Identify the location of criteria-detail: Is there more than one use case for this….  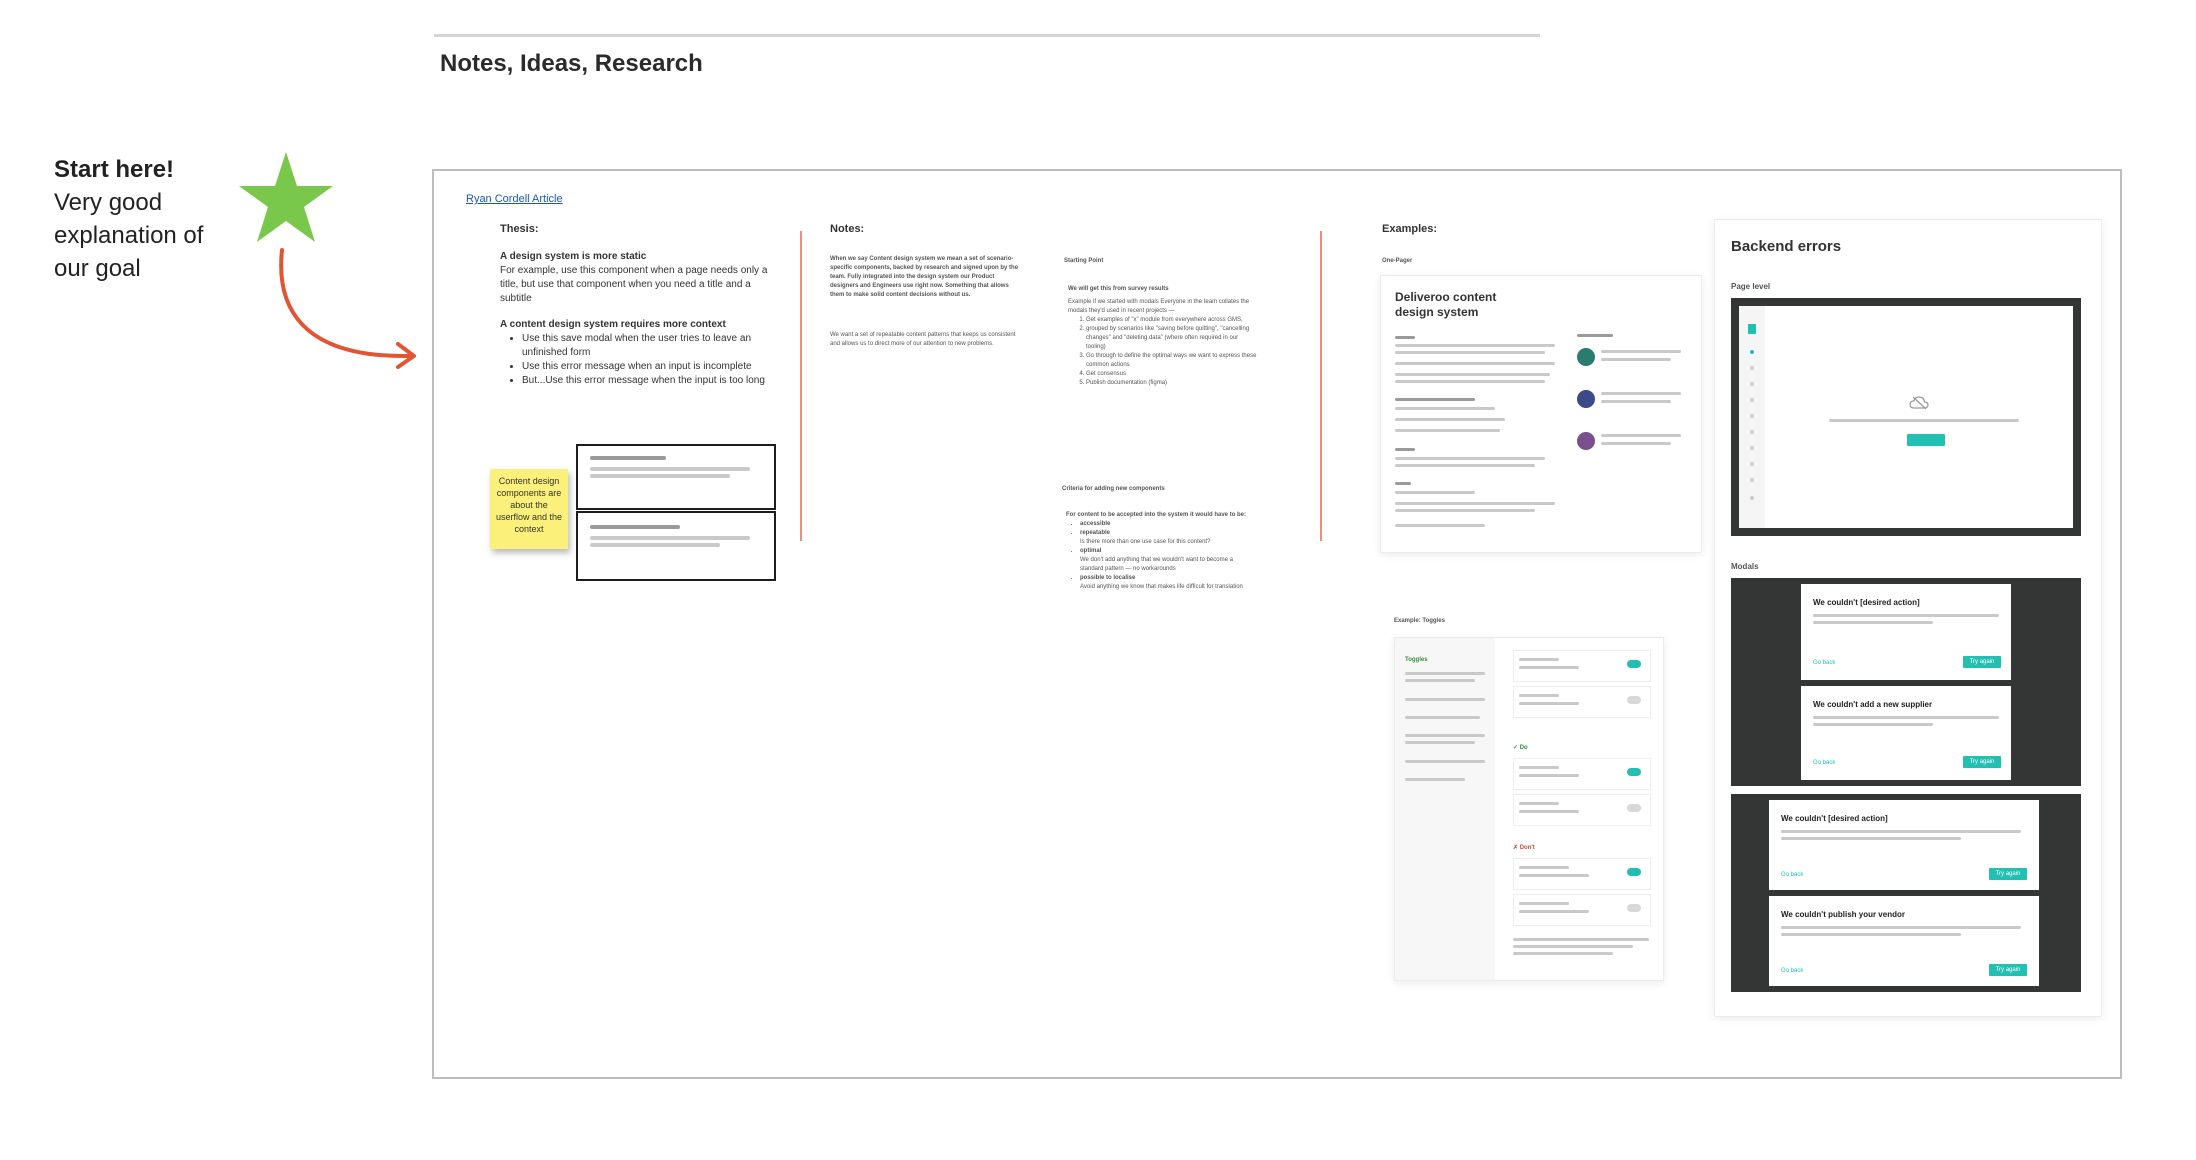
(1145, 542).